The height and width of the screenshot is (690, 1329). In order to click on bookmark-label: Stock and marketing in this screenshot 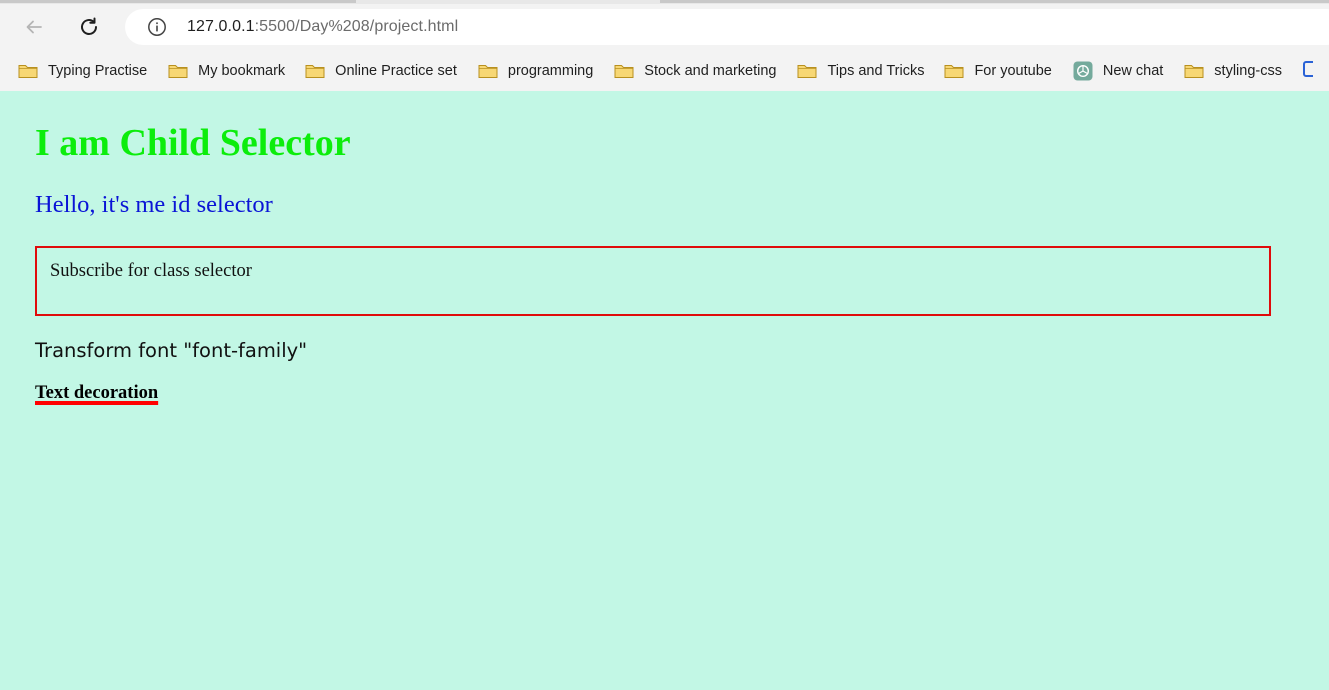, I will do `click(710, 70)`.